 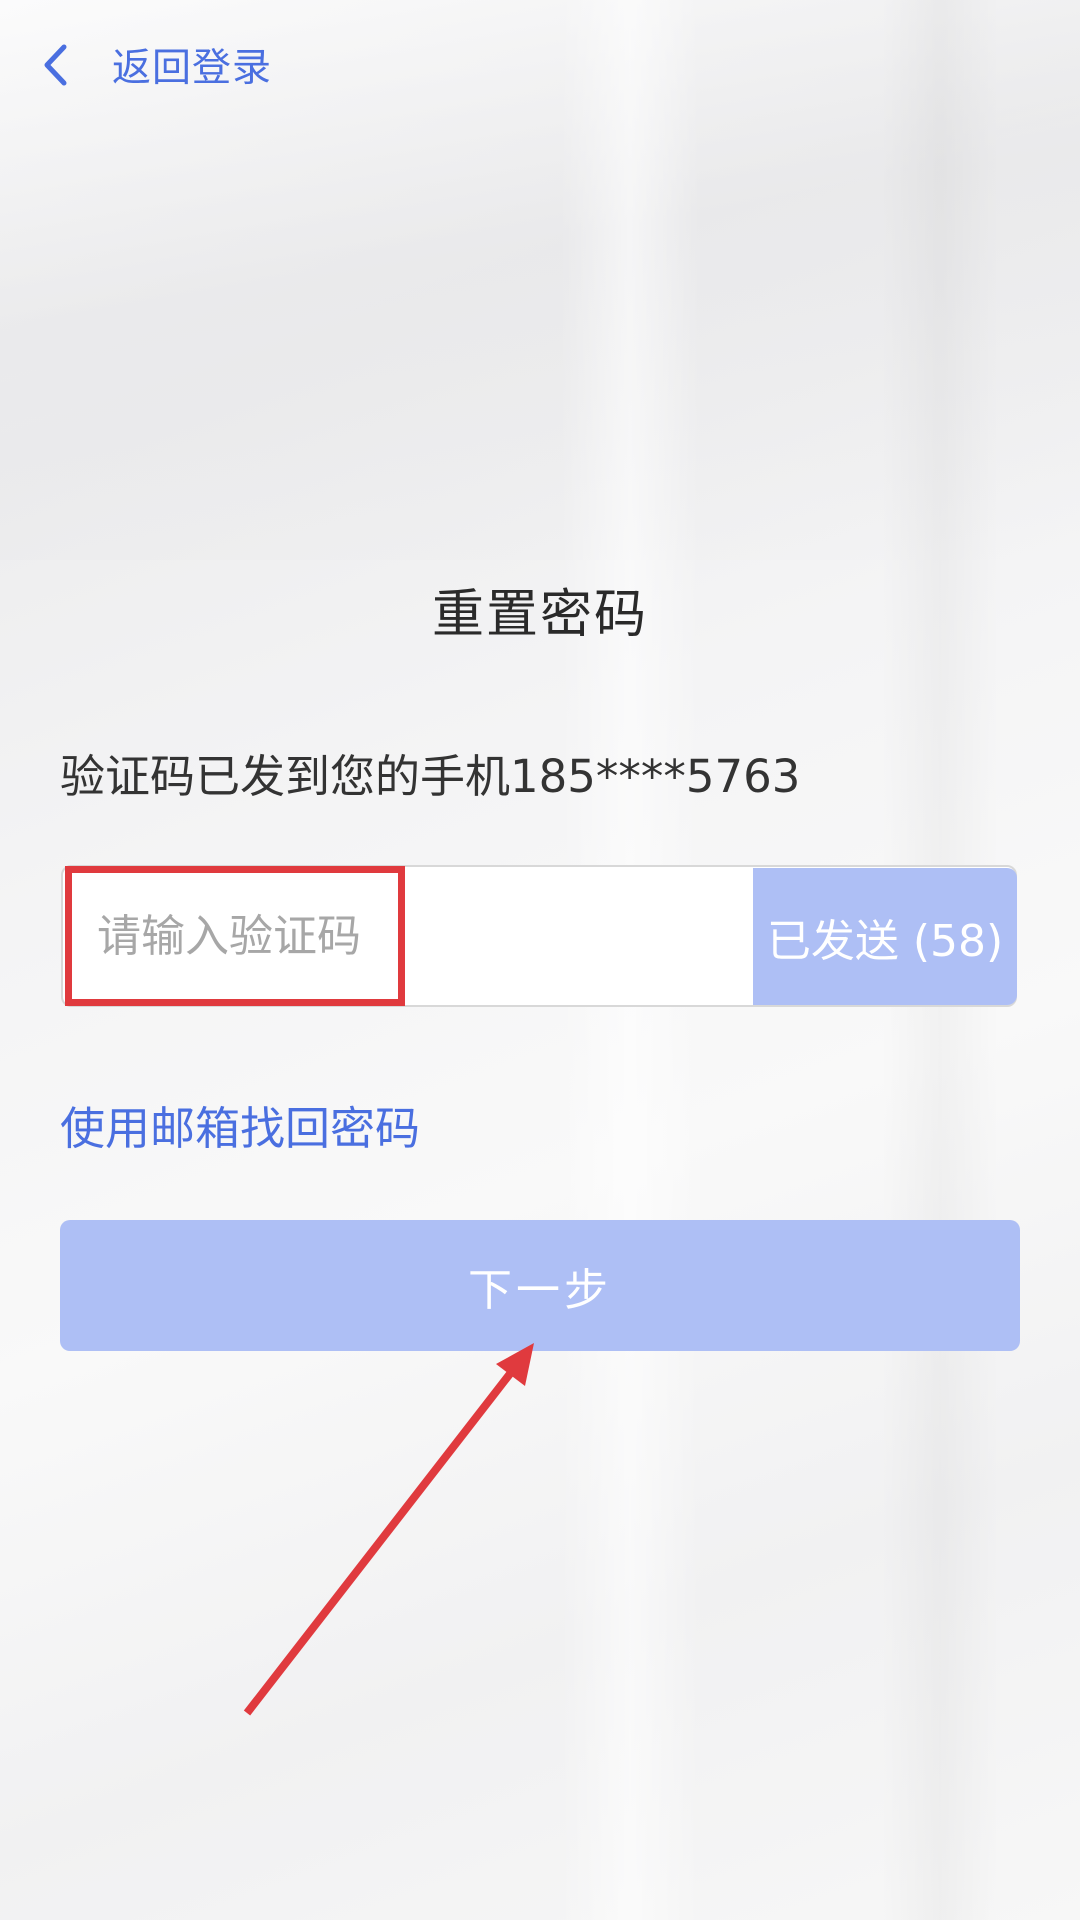 What do you see at coordinates (430, 776) in the screenshot?
I see `code-sent-hint: 验证码已发到您的手机185****5763` at bounding box center [430, 776].